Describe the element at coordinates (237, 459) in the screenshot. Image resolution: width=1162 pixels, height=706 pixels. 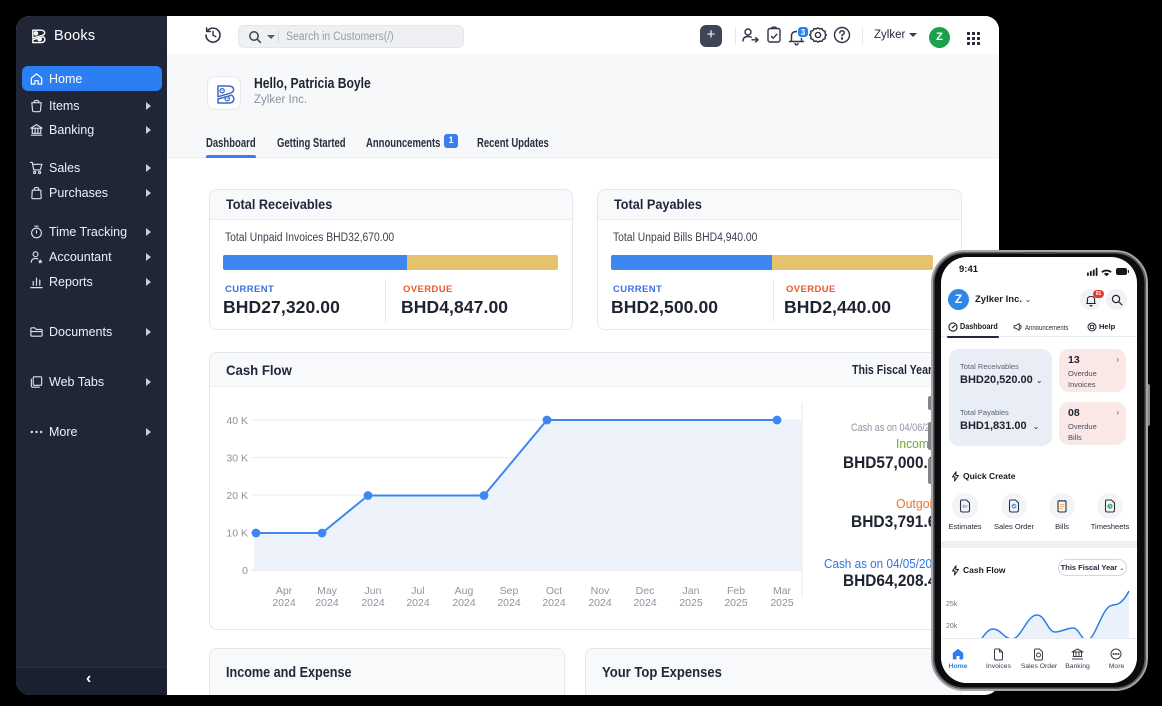
I see `svg-text: 30 K` at that location.